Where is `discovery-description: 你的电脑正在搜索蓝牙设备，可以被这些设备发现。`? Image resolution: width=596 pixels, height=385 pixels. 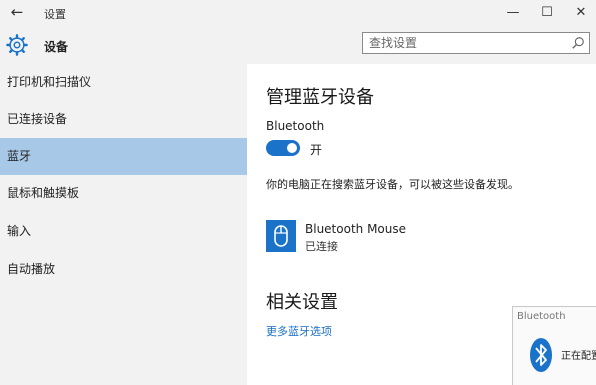
discovery-description: 你的电脑正在搜索蓝牙设备，可以被这些设备发现。 is located at coordinates (392, 184).